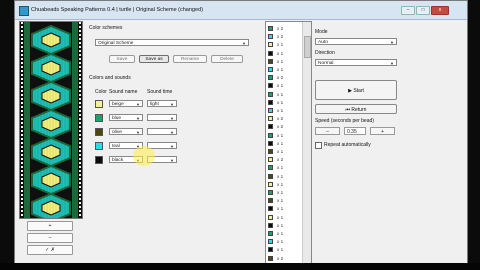 The height and width of the screenshot is (270, 480). I want to click on sound-name-select: beige ▼, so click(126, 103).